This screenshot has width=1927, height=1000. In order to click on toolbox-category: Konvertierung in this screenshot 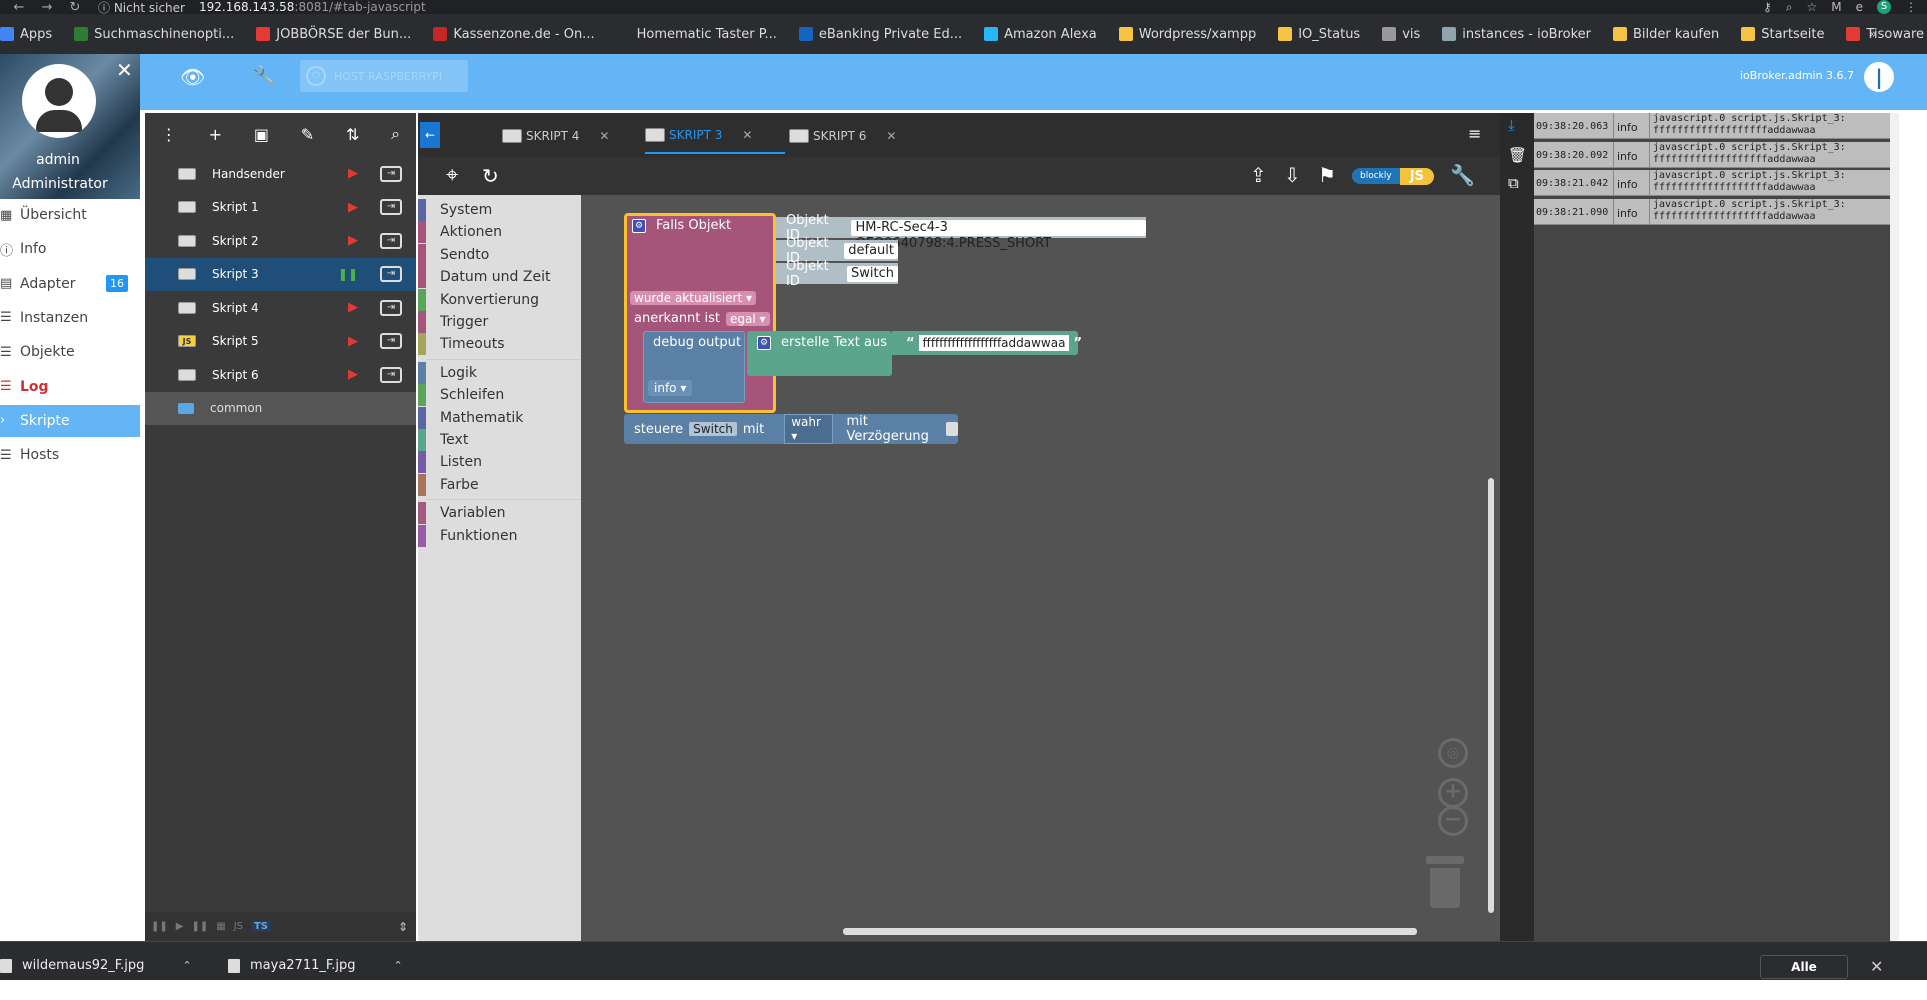, I will do `click(499, 299)`.